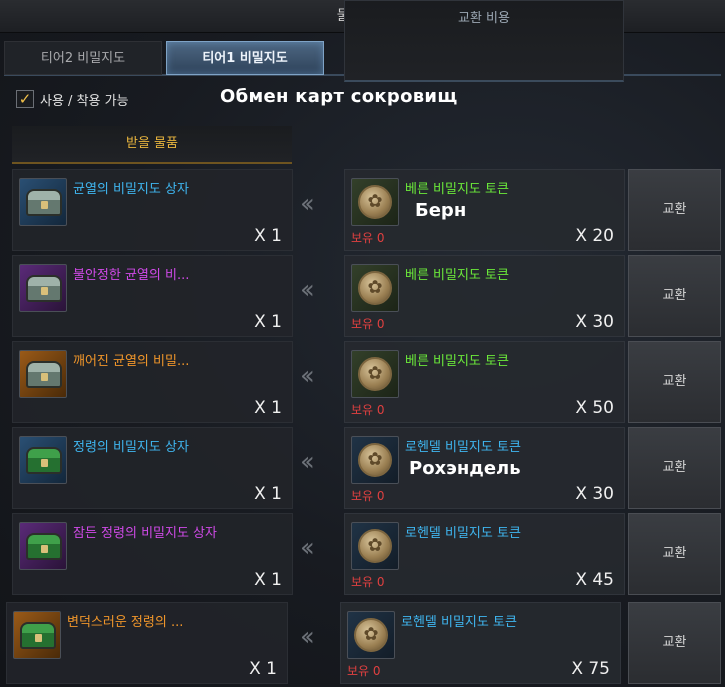 Image resolution: width=725 pixels, height=687 pixels. I want to click on cost-item-slot: ✿ 로헨델 비밀지도 토큰 Рохэндель 보유 0 X 30, so click(484, 468).